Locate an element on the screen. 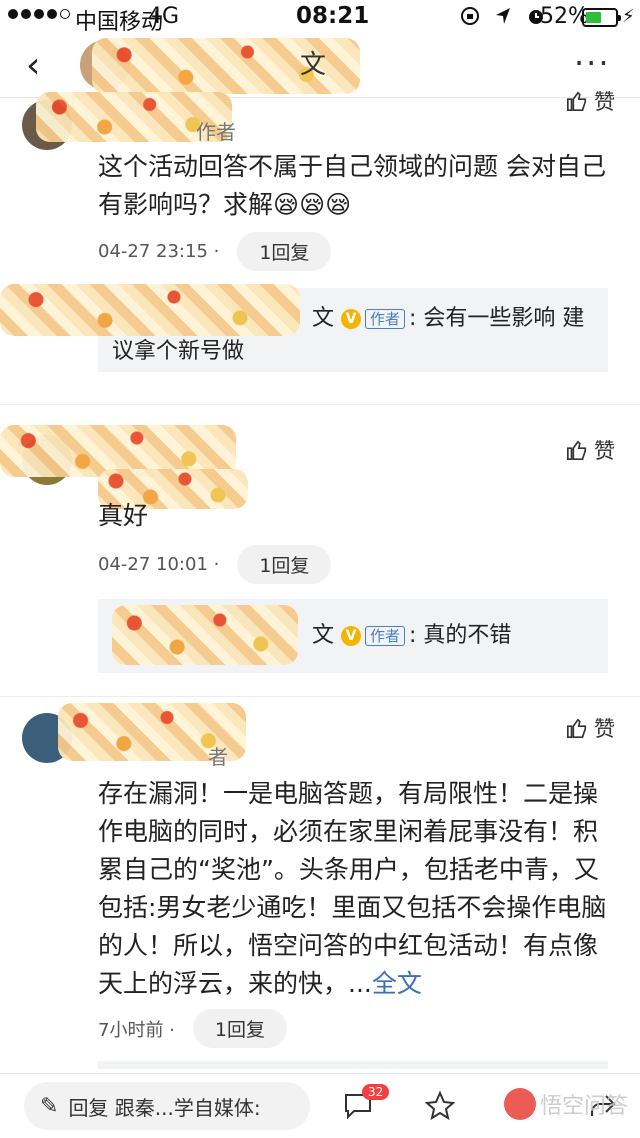 Image resolution: width=640 pixels, height=1138 pixels. full-text-link: 全文 is located at coordinates (397, 983).